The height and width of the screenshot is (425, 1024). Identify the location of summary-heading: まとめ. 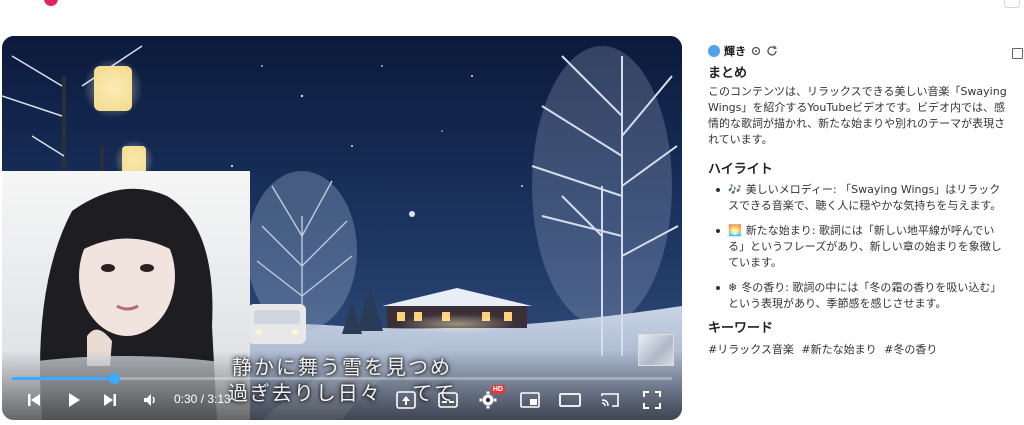
(728, 73).